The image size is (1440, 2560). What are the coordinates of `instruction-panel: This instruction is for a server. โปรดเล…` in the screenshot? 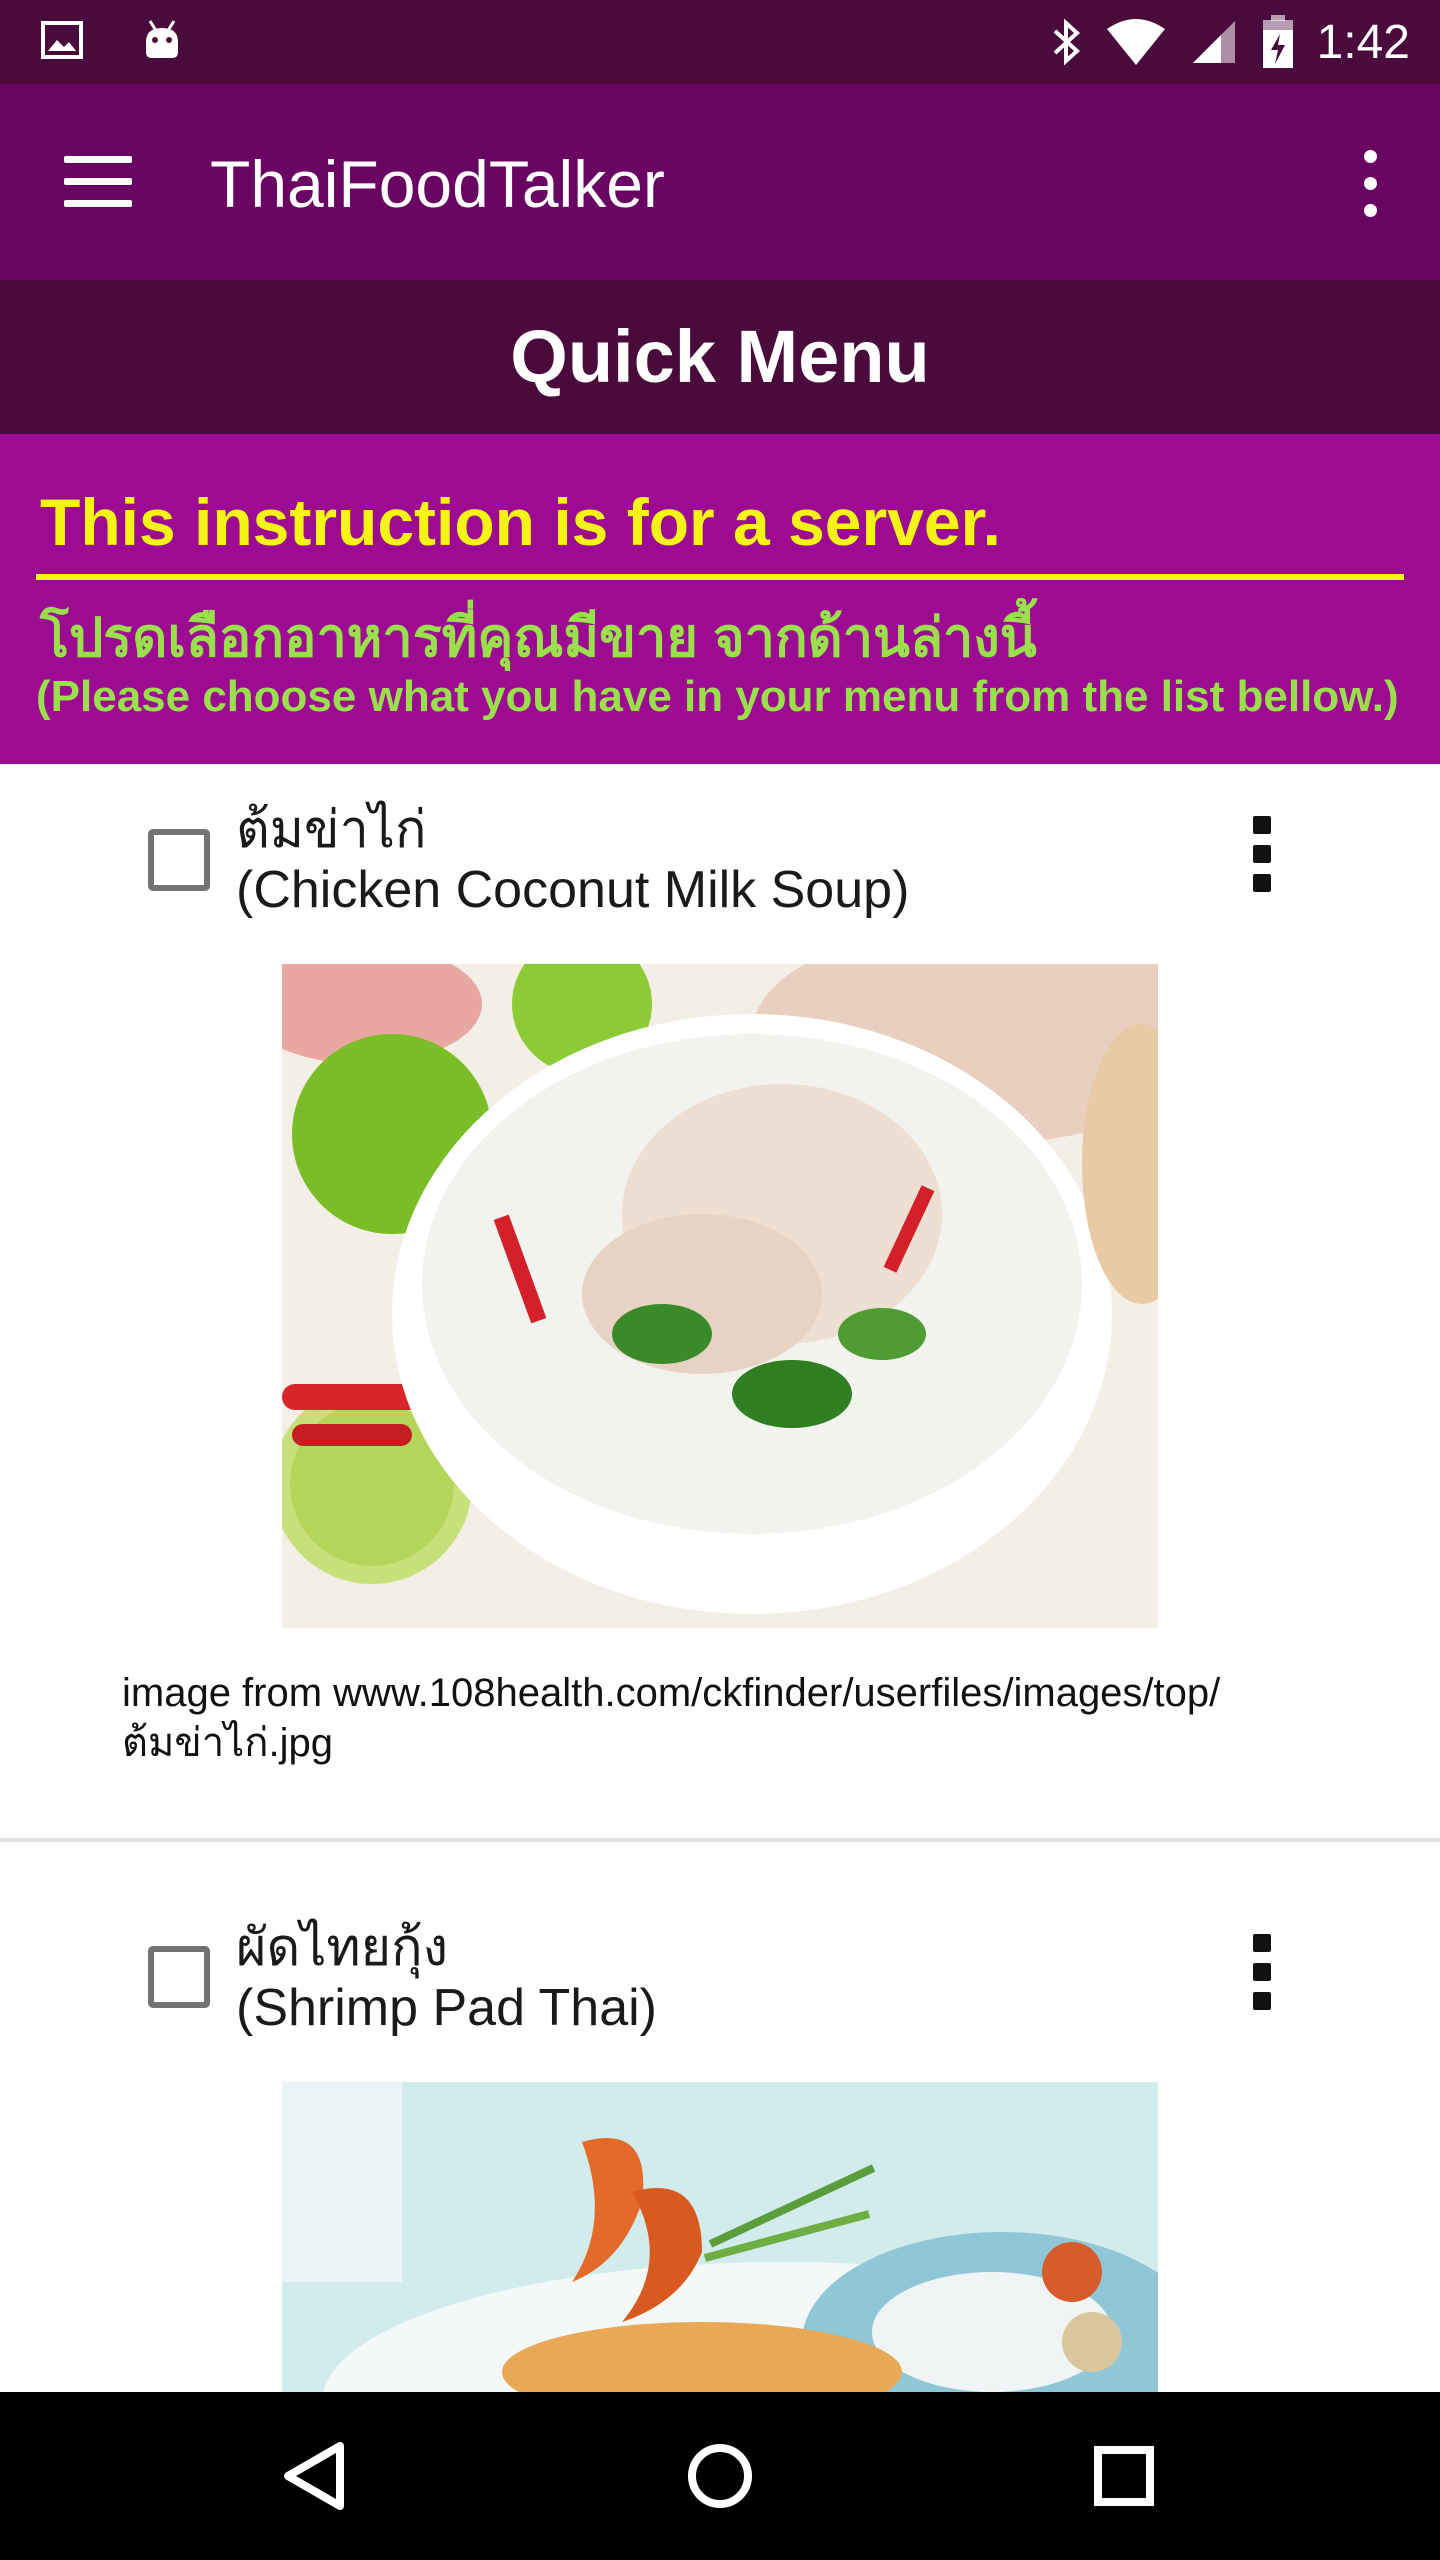 It's located at (720, 599).